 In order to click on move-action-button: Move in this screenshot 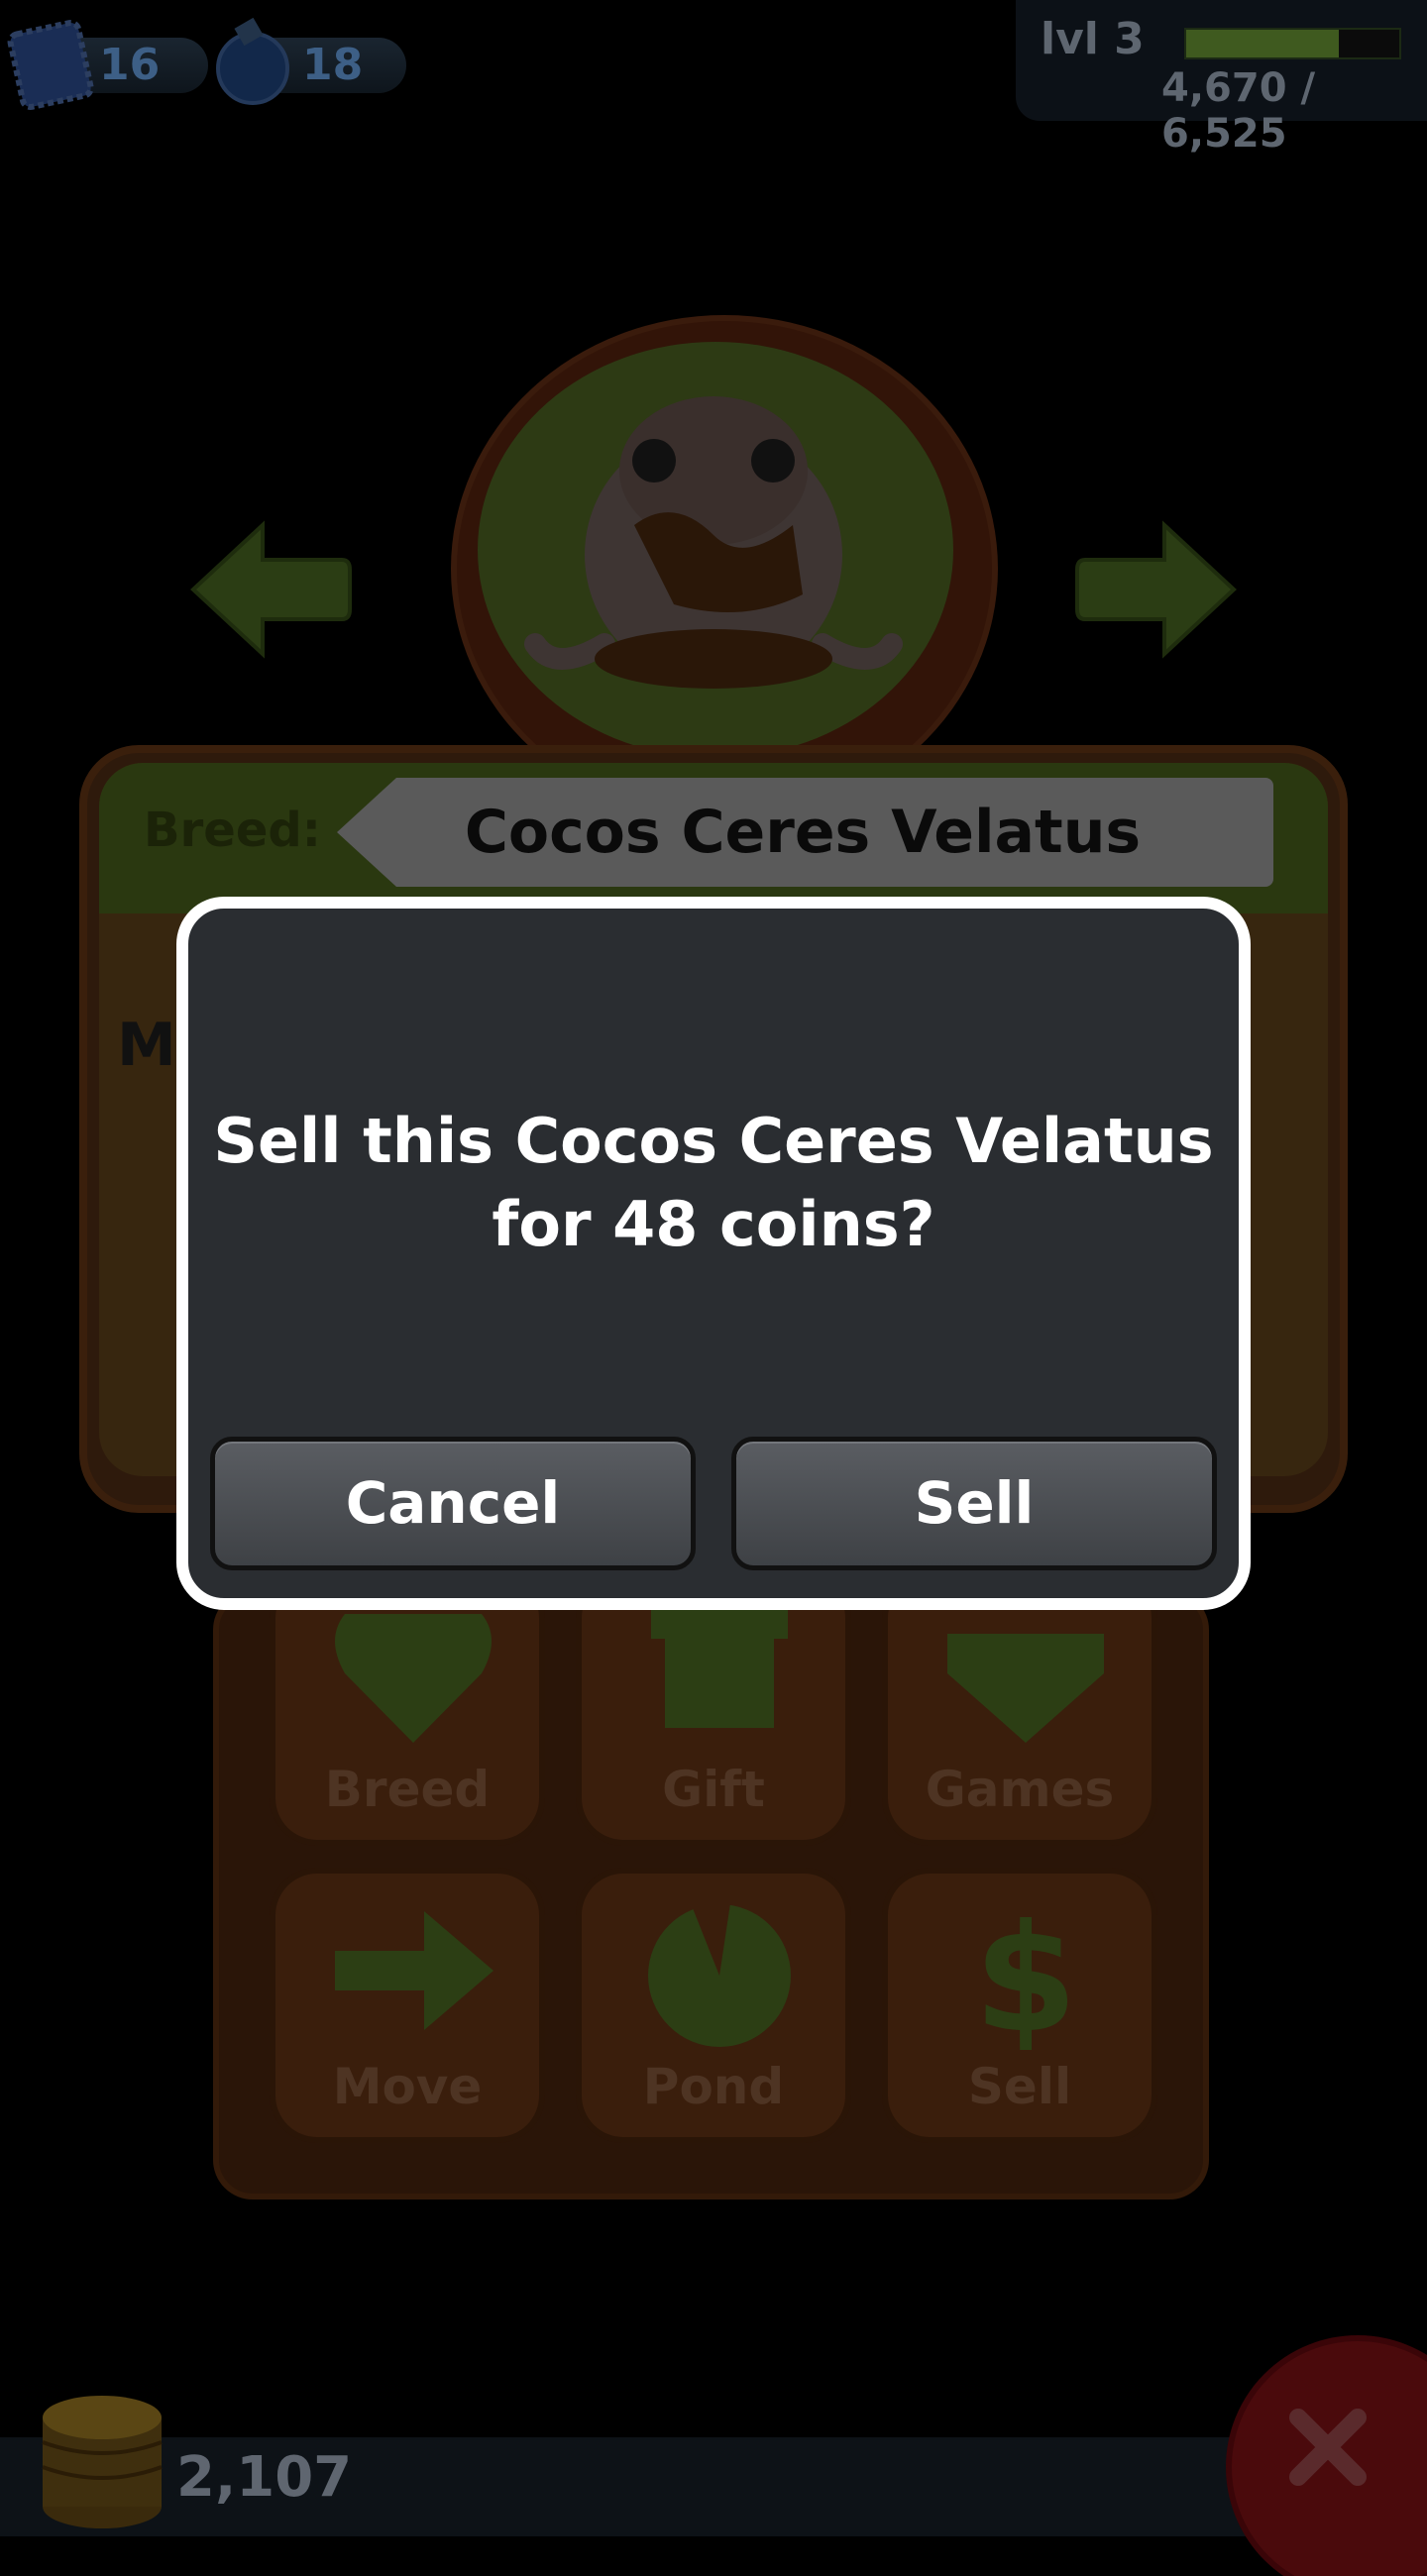, I will do `click(408, 2005)`.